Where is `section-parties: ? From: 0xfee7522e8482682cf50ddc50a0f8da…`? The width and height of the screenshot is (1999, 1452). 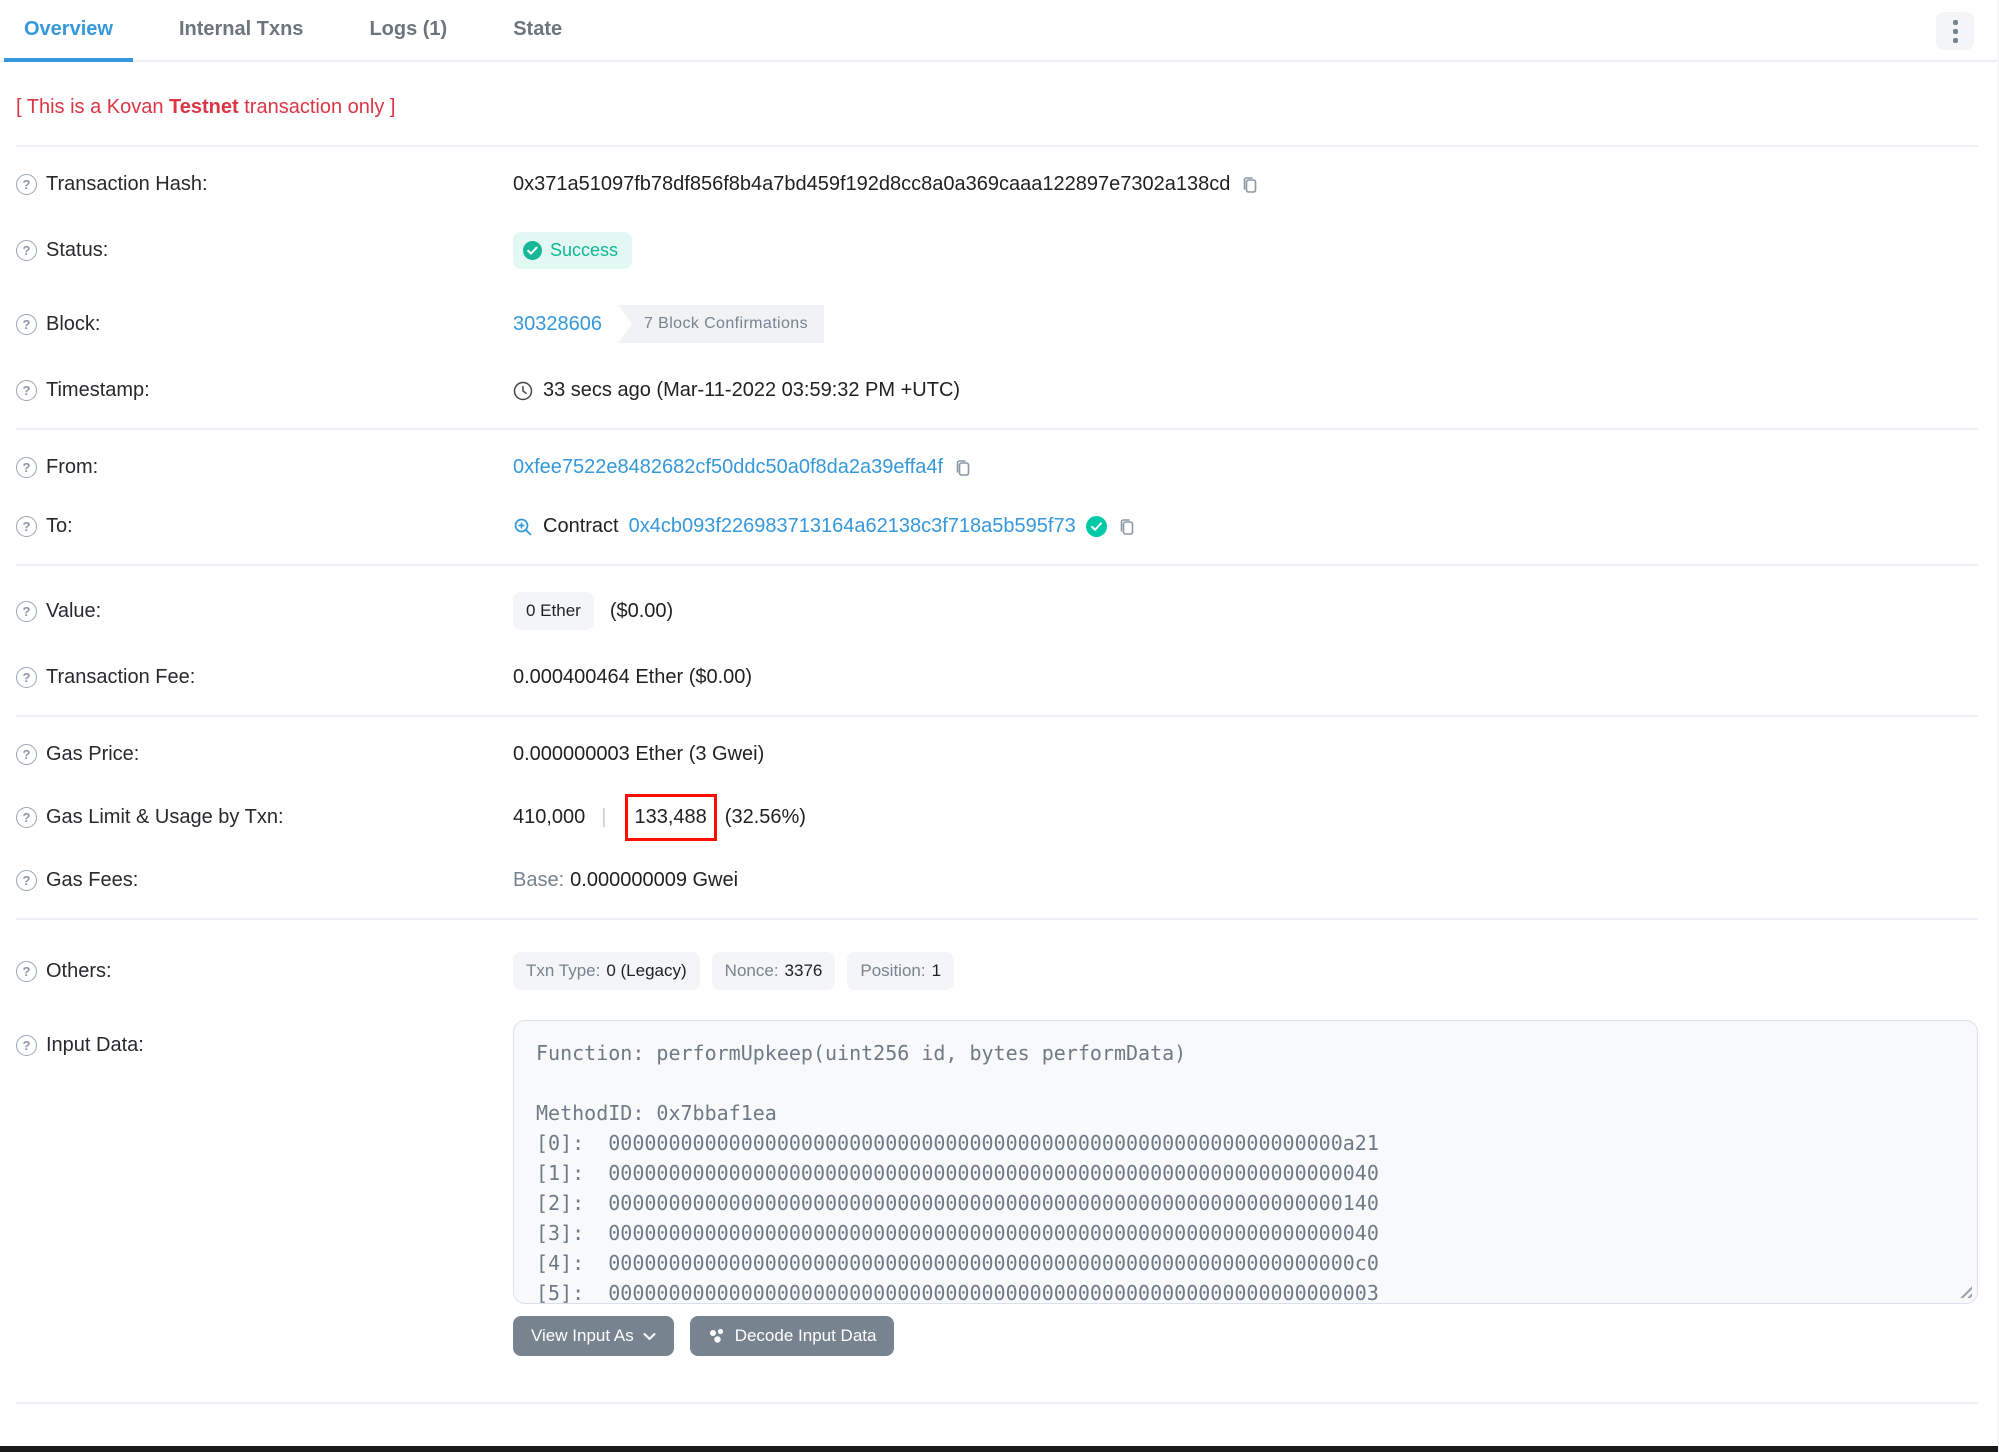
section-parties: ? From: 0xfee7522e8482682cf50ddc50a0f8da… is located at coordinates (999, 497).